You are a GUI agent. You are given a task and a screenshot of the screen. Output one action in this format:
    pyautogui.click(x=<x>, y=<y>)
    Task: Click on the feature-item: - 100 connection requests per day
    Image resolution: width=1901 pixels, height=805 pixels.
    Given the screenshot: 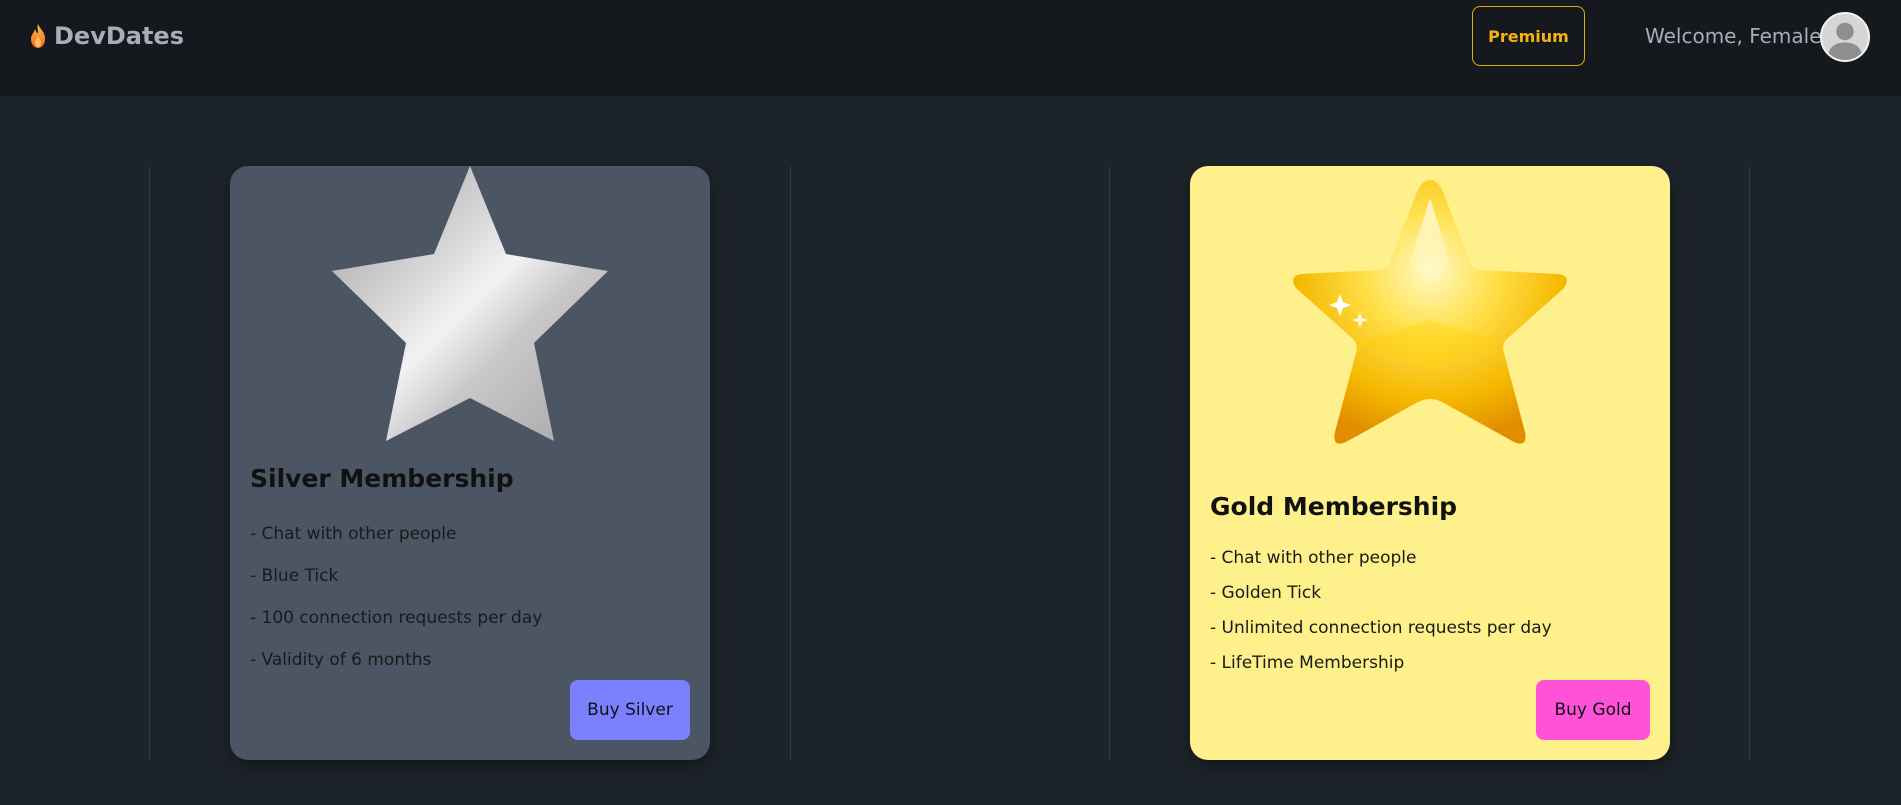 What is the action you would take?
    pyautogui.click(x=396, y=618)
    